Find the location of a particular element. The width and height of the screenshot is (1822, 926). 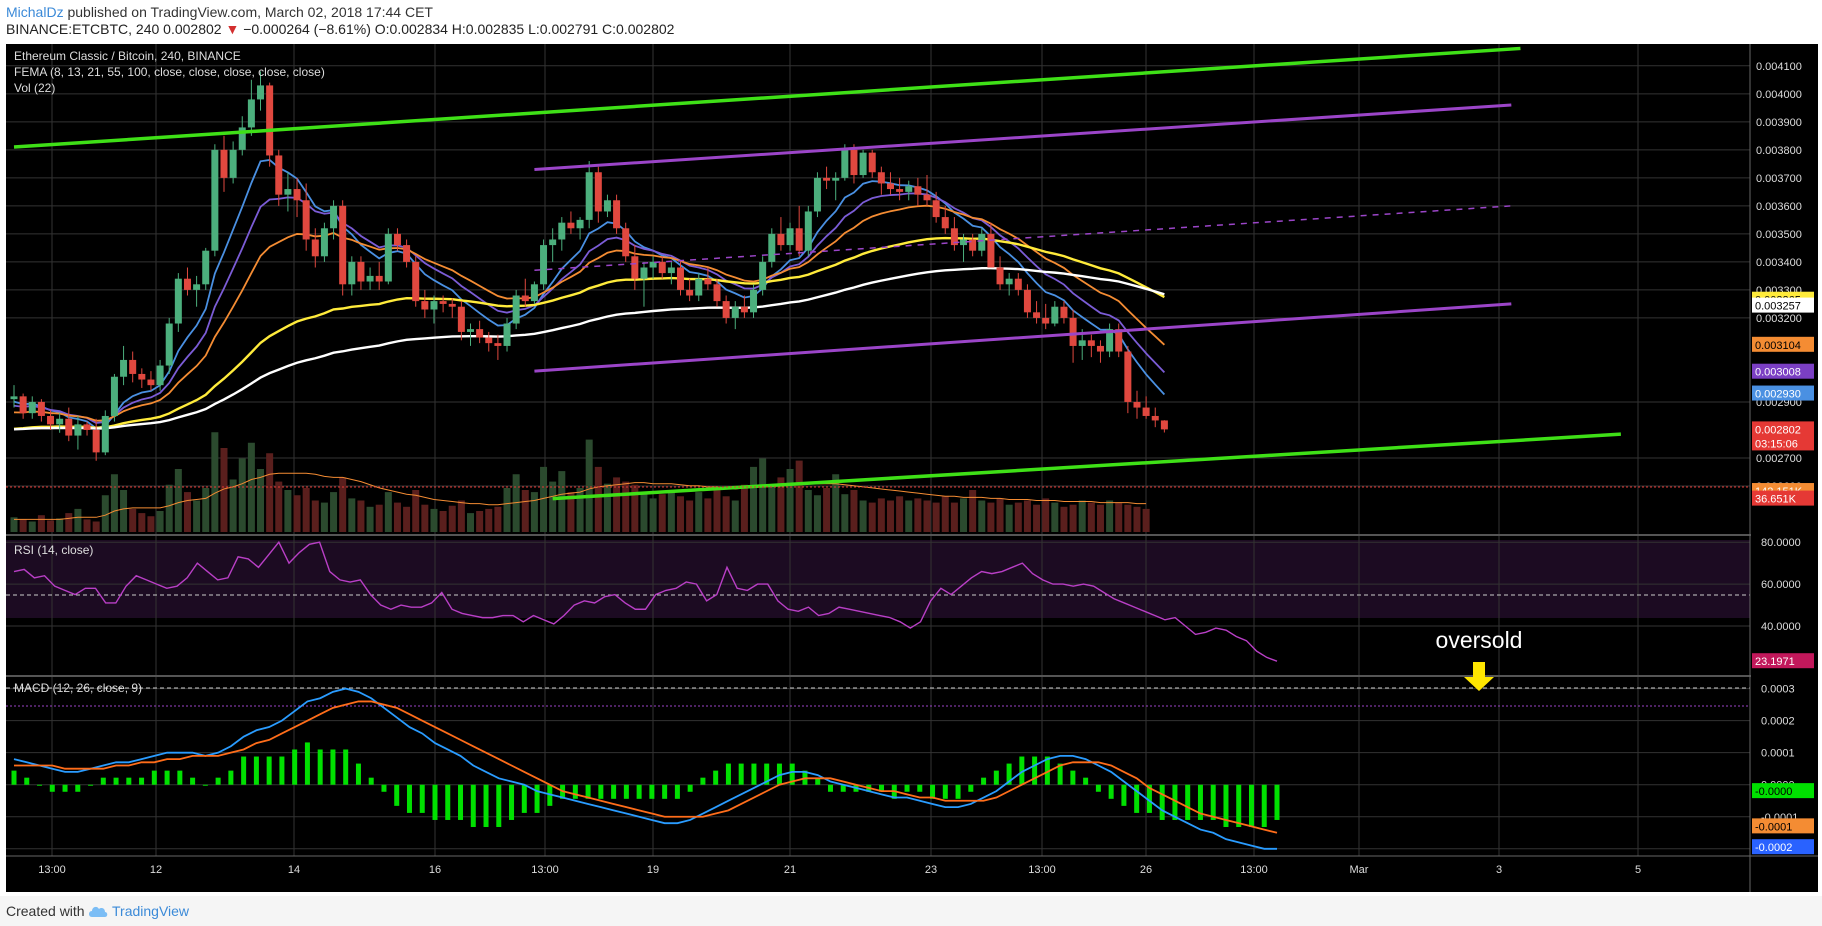

rsi-pane-title: RSI (14, close) is located at coordinates (53, 550).